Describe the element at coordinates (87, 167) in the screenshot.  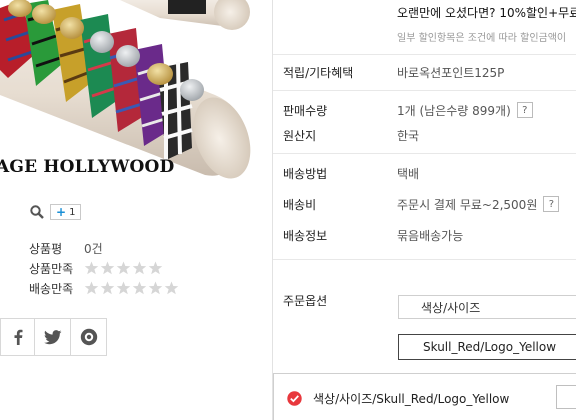
I see `brand-logo-text: AGE HOLLYWOOD` at that location.